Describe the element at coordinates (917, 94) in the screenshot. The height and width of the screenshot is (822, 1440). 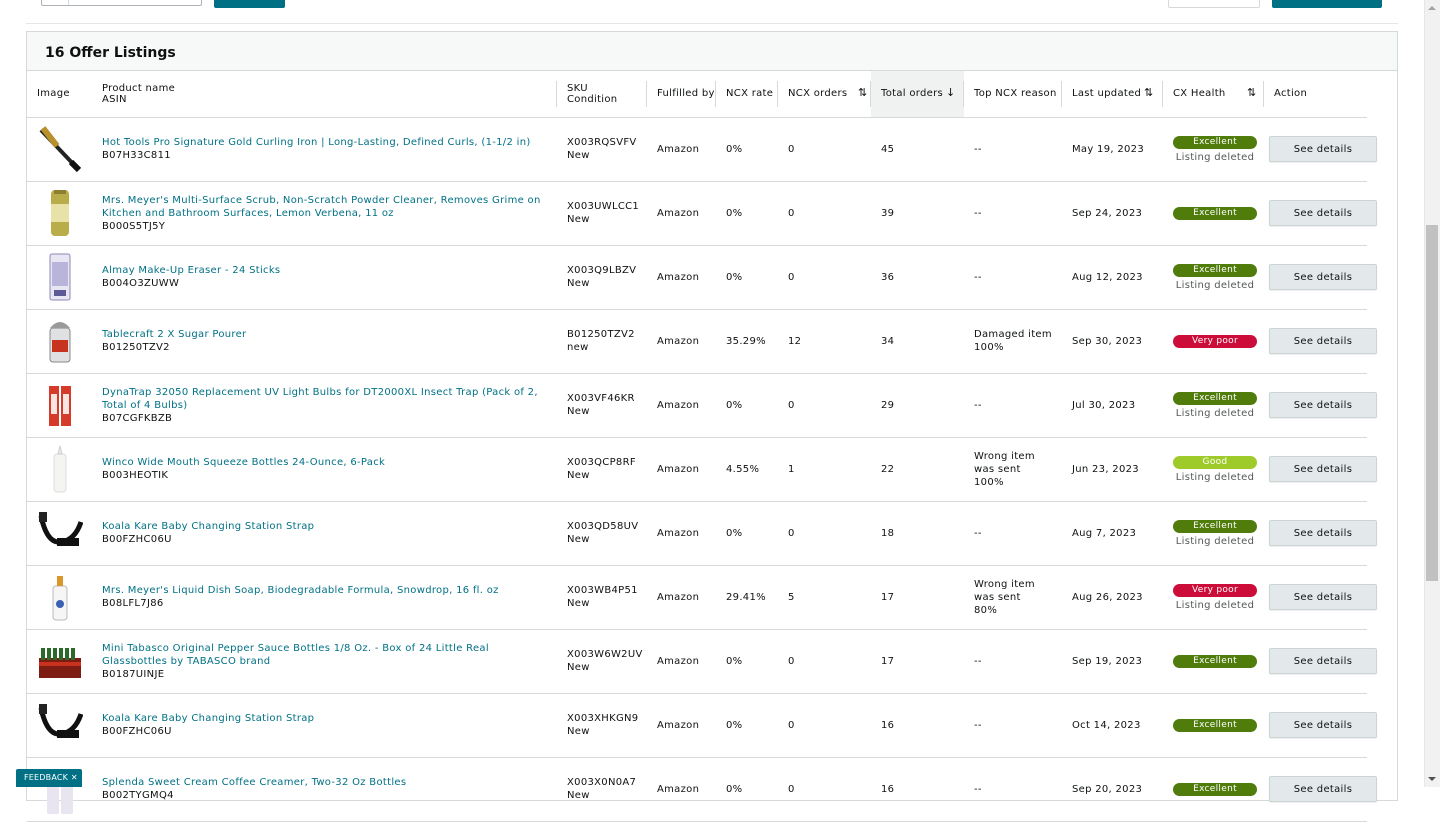
I see `col-header-total-orders: Total orders ↓` at that location.